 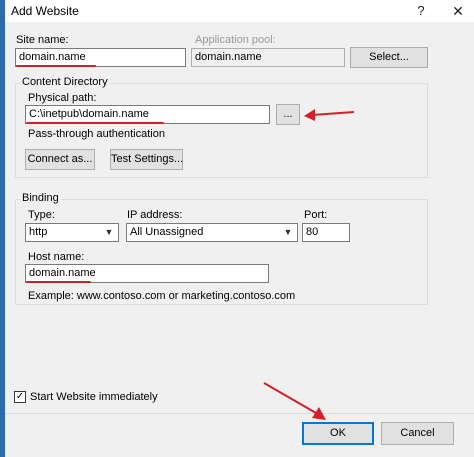 What do you see at coordinates (155, 215) in the screenshot?
I see `ip-address-label: IP address:` at bounding box center [155, 215].